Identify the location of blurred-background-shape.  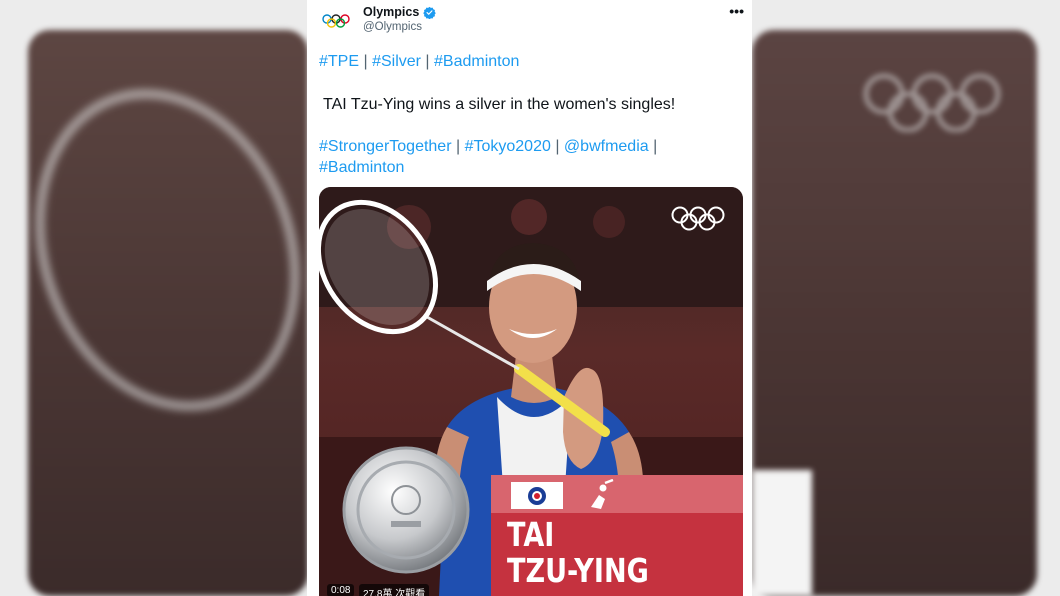
(782, 533).